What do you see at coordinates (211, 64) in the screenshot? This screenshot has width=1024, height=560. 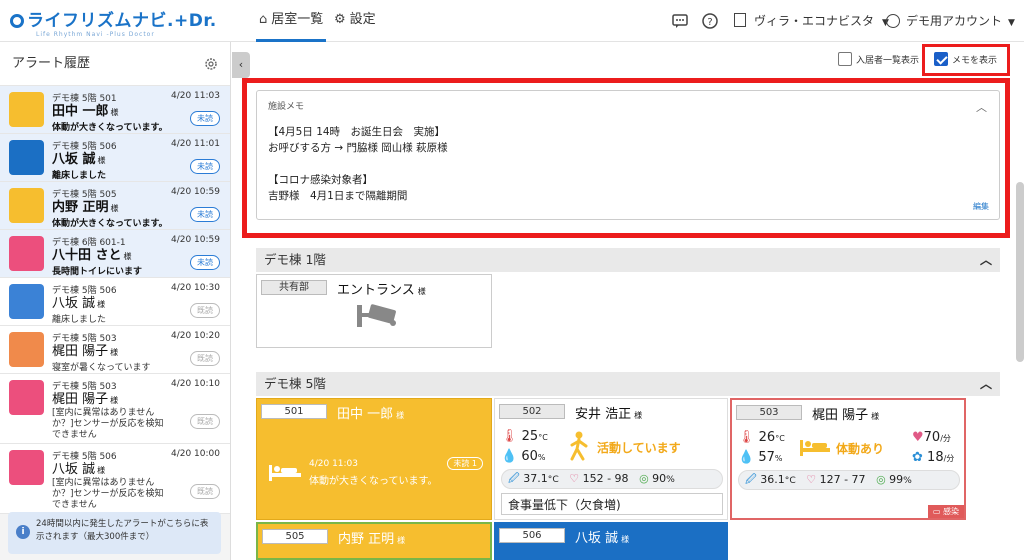 I see `gear-icon` at bounding box center [211, 64].